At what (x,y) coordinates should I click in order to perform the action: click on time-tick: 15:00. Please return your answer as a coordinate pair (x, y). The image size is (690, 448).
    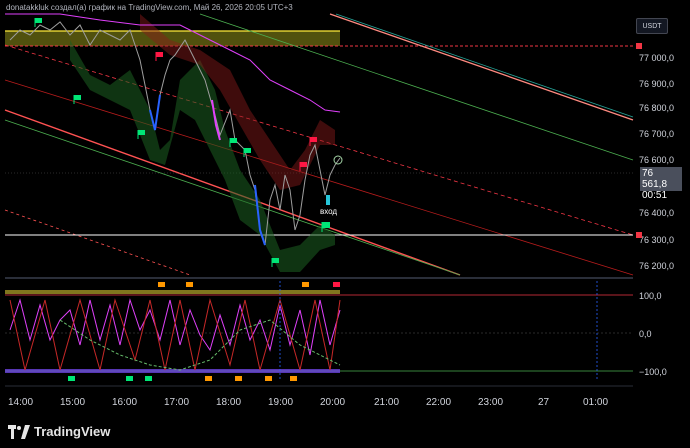
    Looking at the image, I should click on (72, 402).